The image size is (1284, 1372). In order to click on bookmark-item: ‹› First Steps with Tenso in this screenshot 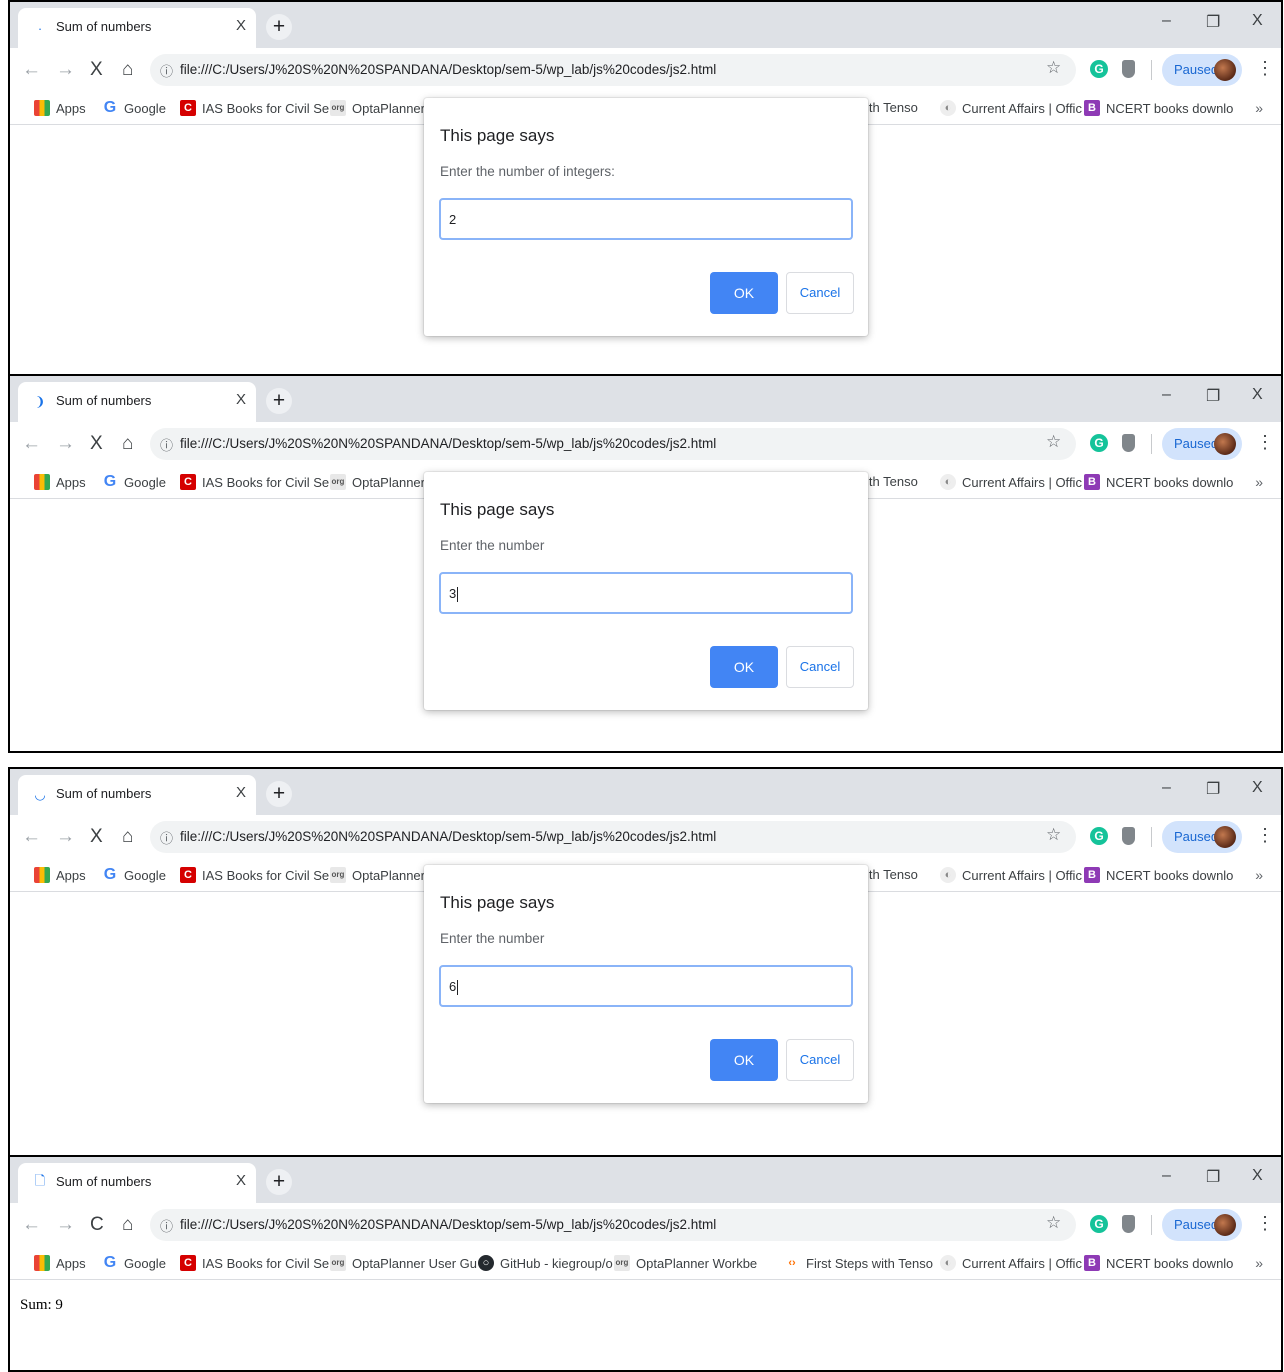, I will do `click(858, 1263)`.